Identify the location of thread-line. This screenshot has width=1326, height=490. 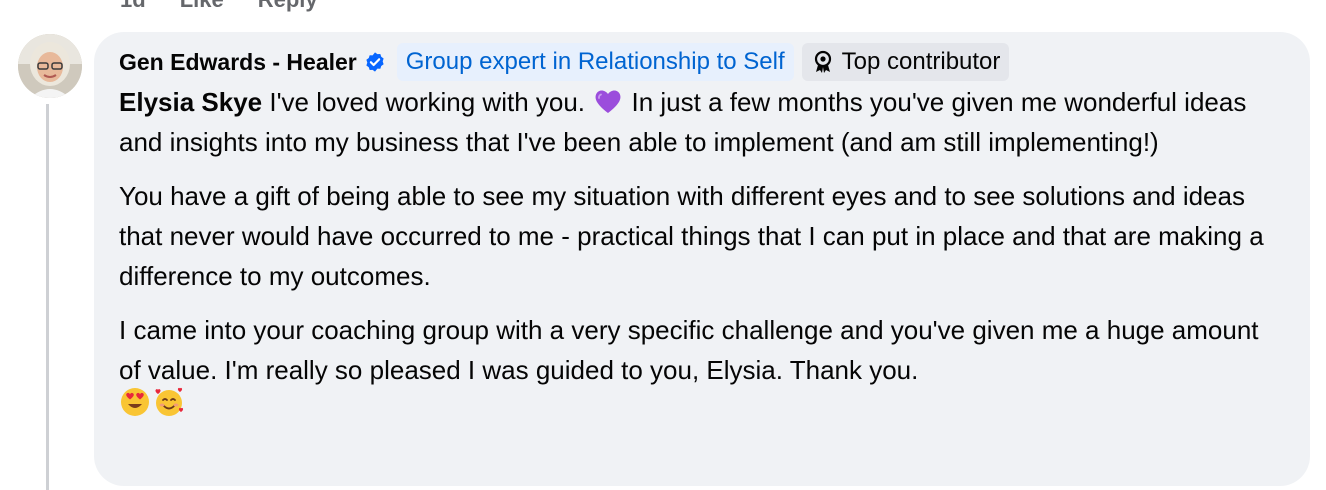
(47, 297).